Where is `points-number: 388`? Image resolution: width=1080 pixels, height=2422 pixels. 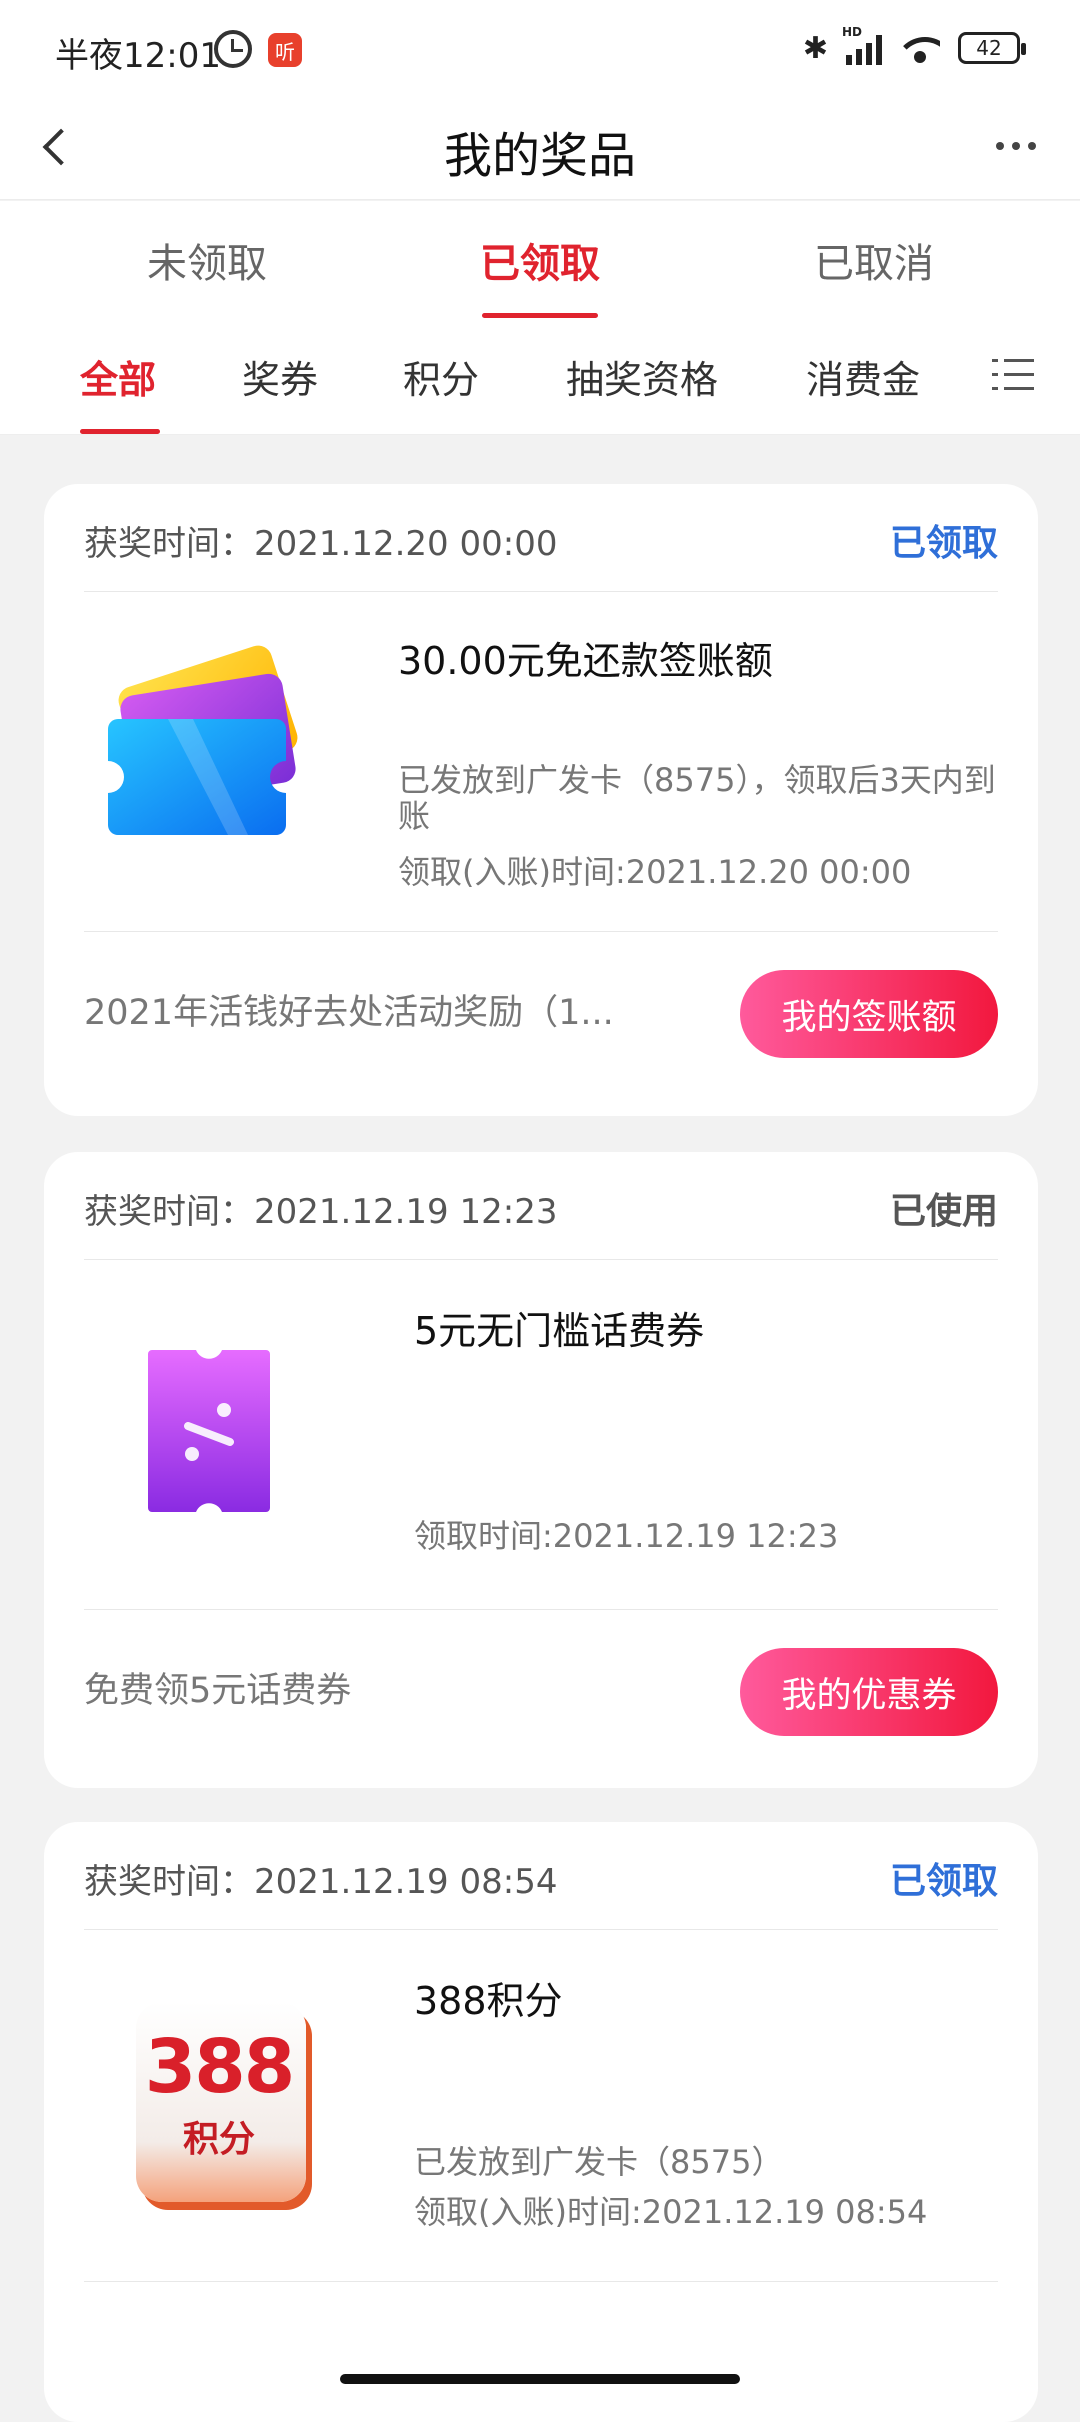 points-number: 388 is located at coordinates (219, 2067).